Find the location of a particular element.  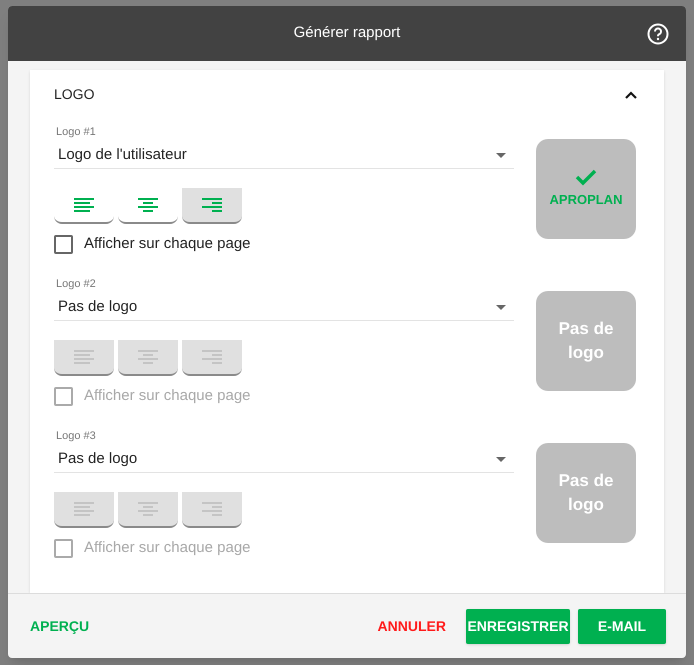

cancel-button: ANNULER is located at coordinates (412, 626).